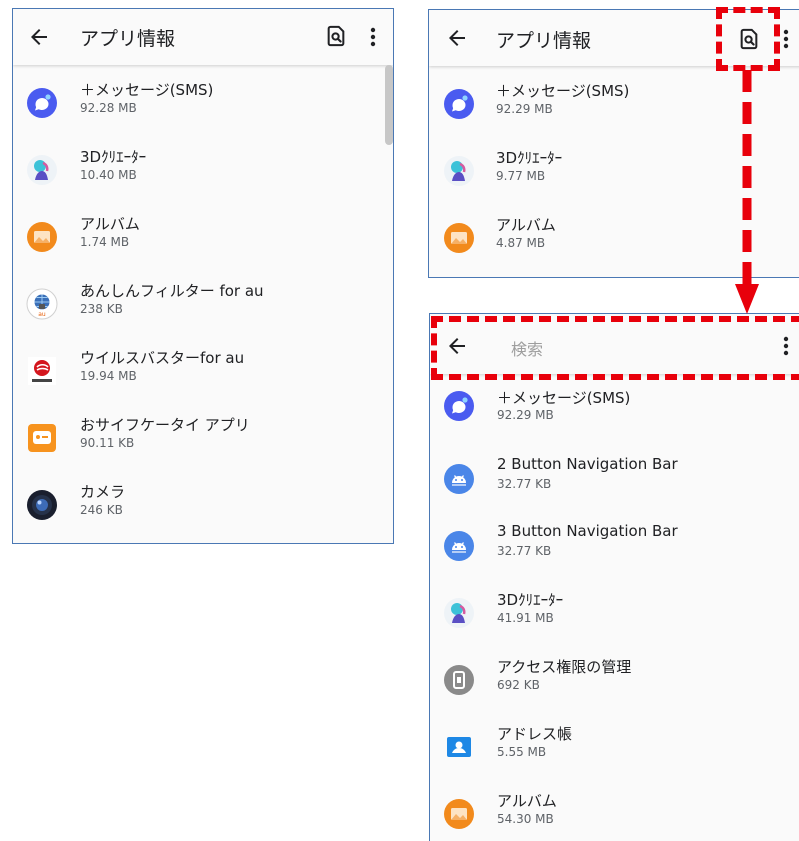 The width and height of the screenshot is (799, 841). What do you see at coordinates (42, 505) in the screenshot?
I see `camera-icon` at bounding box center [42, 505].